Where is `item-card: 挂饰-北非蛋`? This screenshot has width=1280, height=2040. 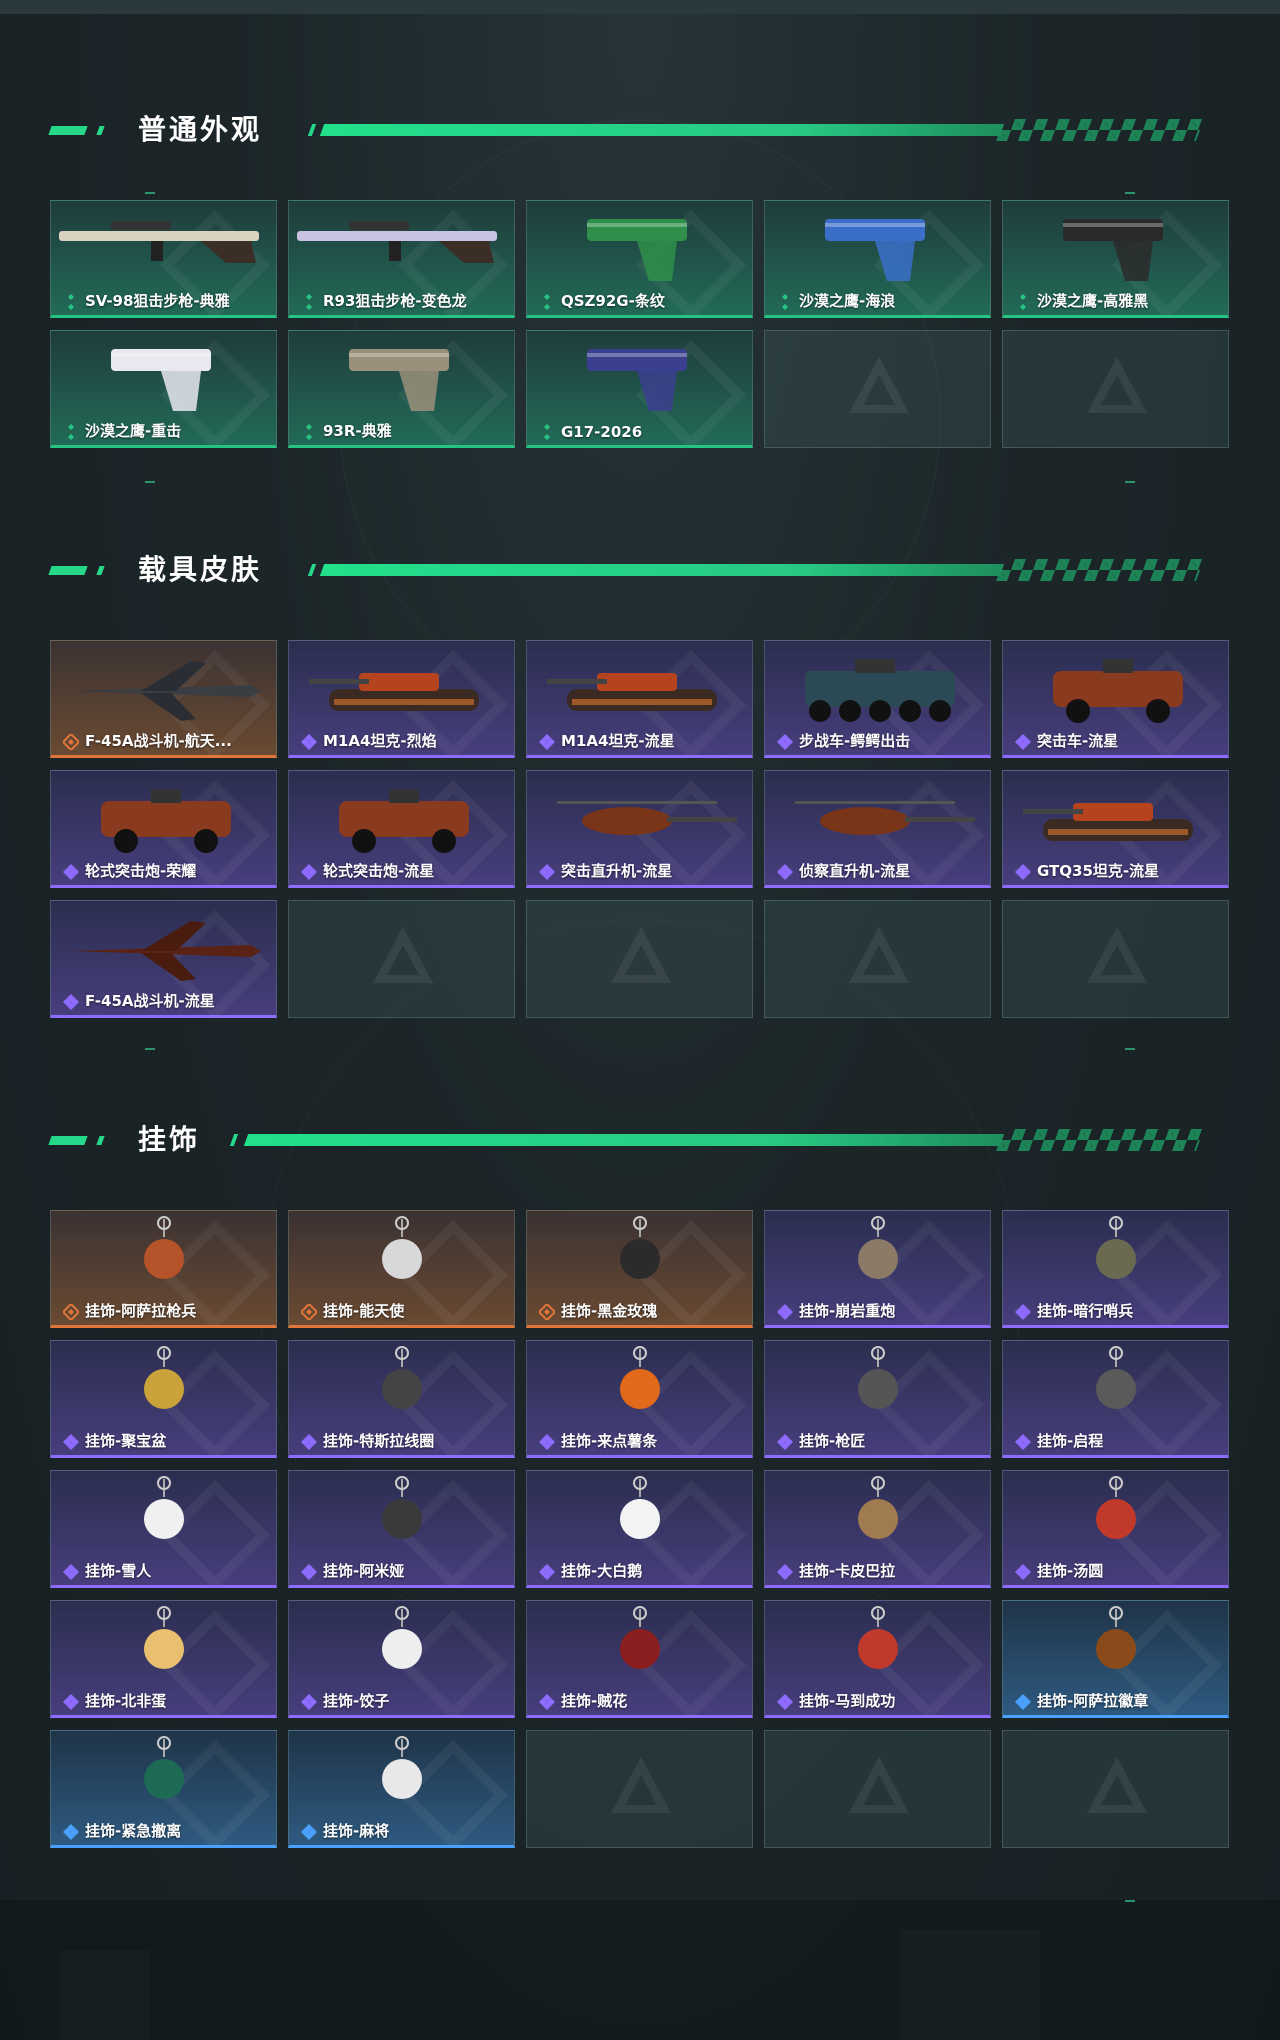 item-card: 挂饰-北非蛋 is located at coordinates (163, 1659).